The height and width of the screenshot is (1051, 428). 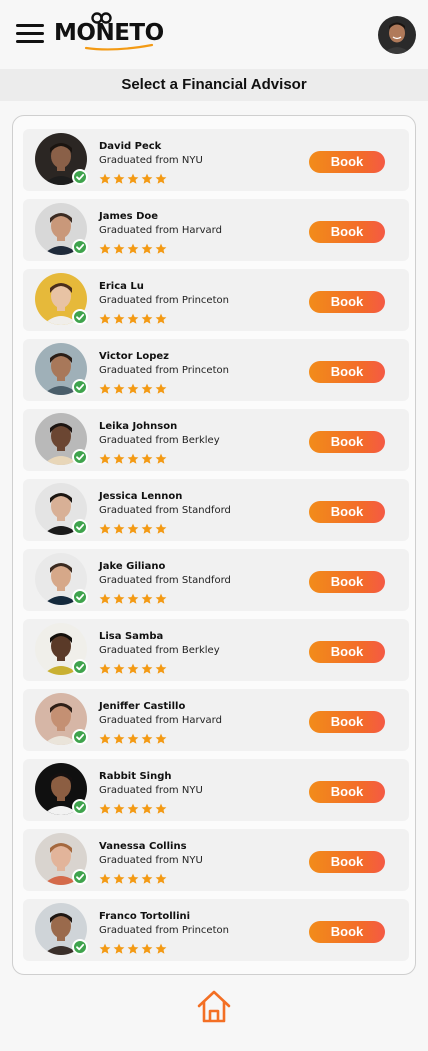 What do you see at coordinates (216, 860) in the screenshot?
I see `advisor-card: Vanessa Collins Graduated from NYU Book` at bounding box center [216, 860].